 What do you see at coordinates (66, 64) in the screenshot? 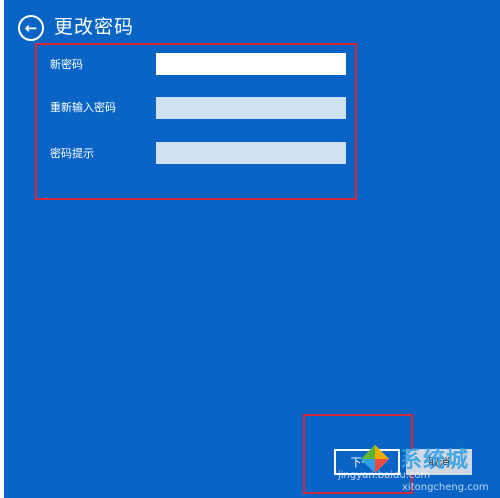
I see `new-password-label: 新密码` at bounding box center [66, 64].